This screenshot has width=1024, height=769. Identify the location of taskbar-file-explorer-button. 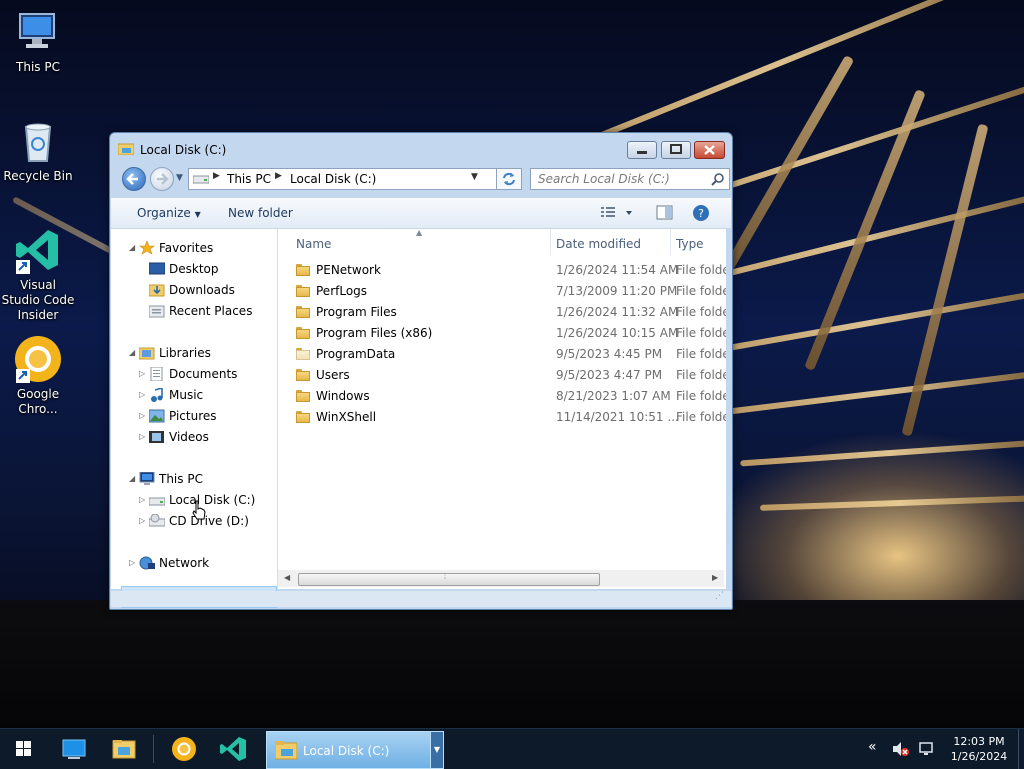
(124, 749).